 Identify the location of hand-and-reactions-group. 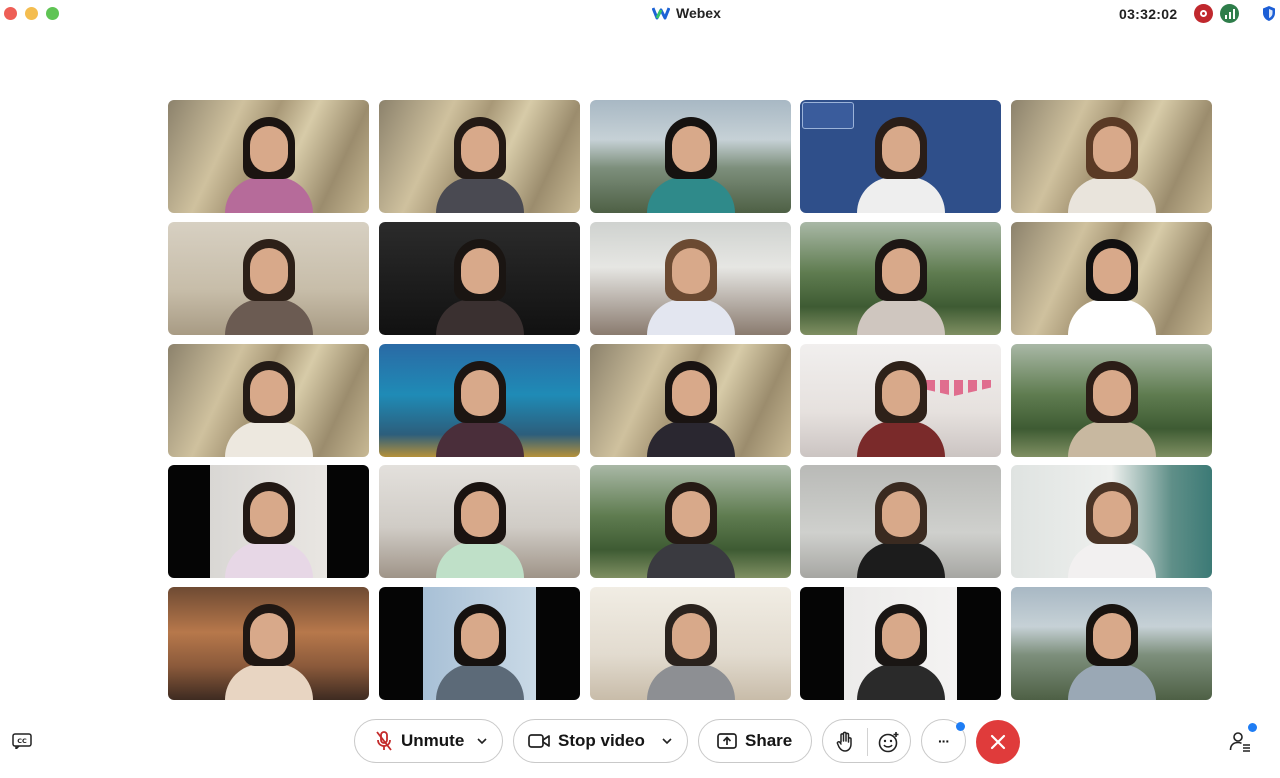
(866, 741).